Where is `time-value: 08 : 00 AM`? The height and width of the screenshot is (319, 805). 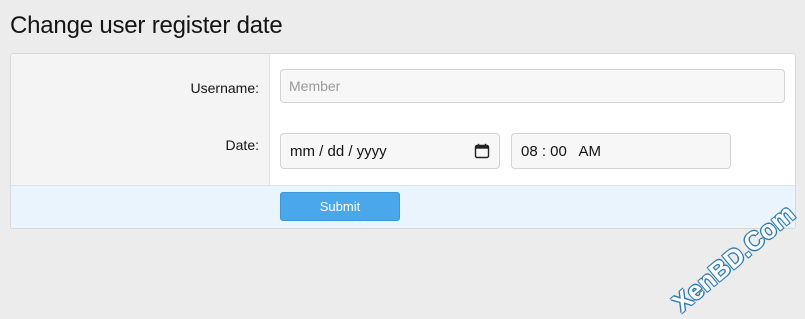 time-value: 08 : 00 AM is located at coordinates (561, 151).